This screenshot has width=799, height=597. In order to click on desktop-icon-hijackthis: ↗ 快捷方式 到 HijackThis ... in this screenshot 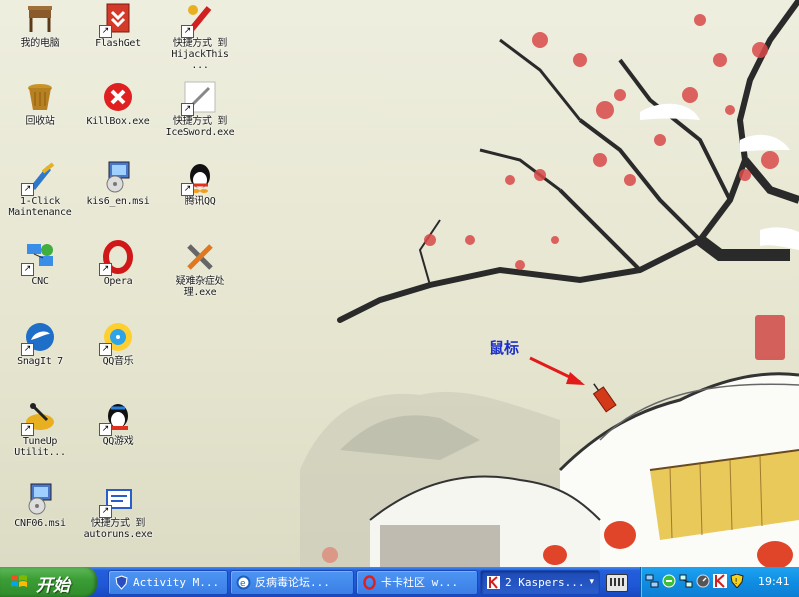, I will do `click(200, 41)`.